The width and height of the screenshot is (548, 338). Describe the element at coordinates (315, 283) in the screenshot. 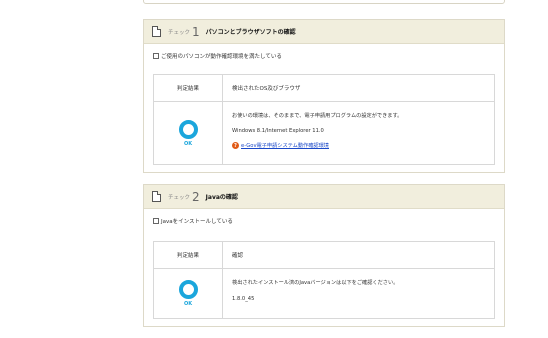

I see `java-version-message: 検出されたインストール済のJavaバージョンは以下をご確認ください。` at that location.